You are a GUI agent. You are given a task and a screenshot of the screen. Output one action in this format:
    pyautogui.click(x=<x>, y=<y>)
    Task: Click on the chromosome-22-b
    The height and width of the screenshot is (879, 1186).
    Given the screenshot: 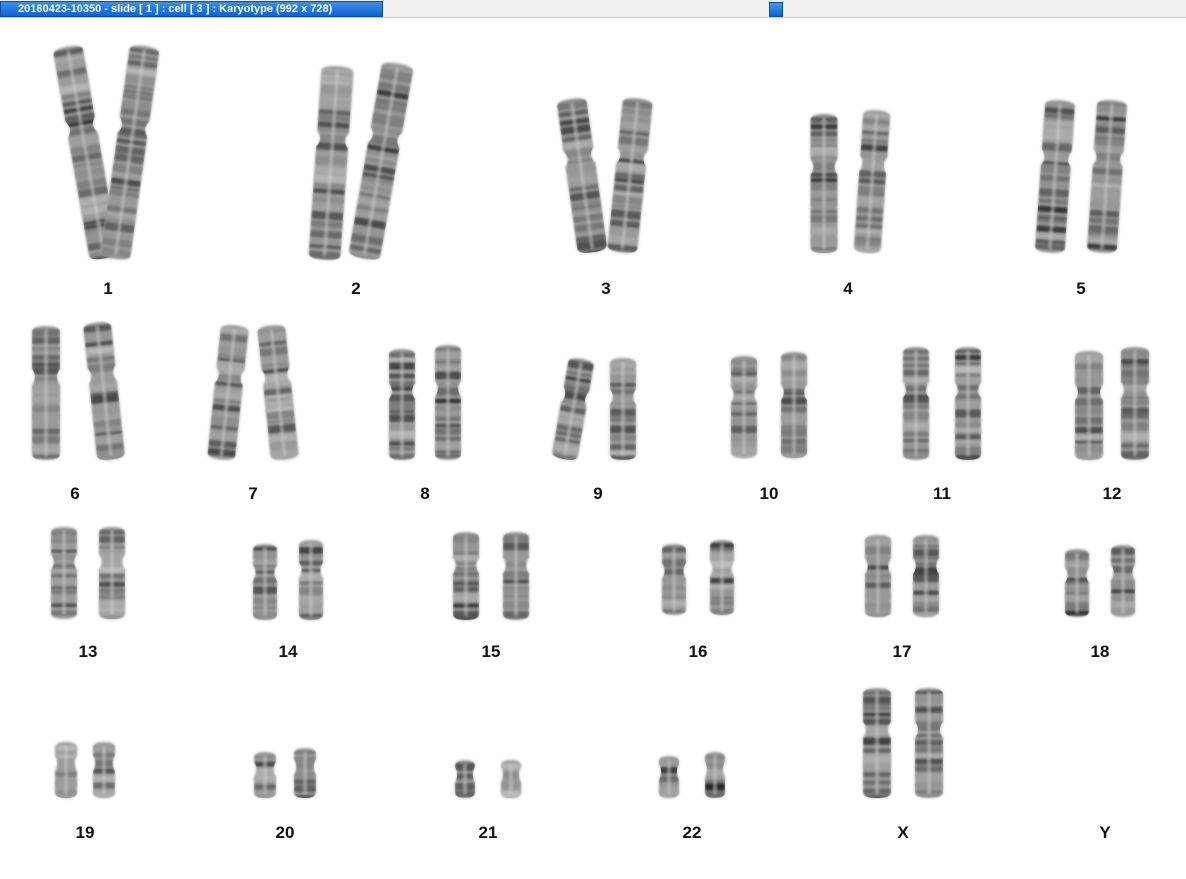 What is the action you would take?
    pyautogui.click(x=715, y=775)
    